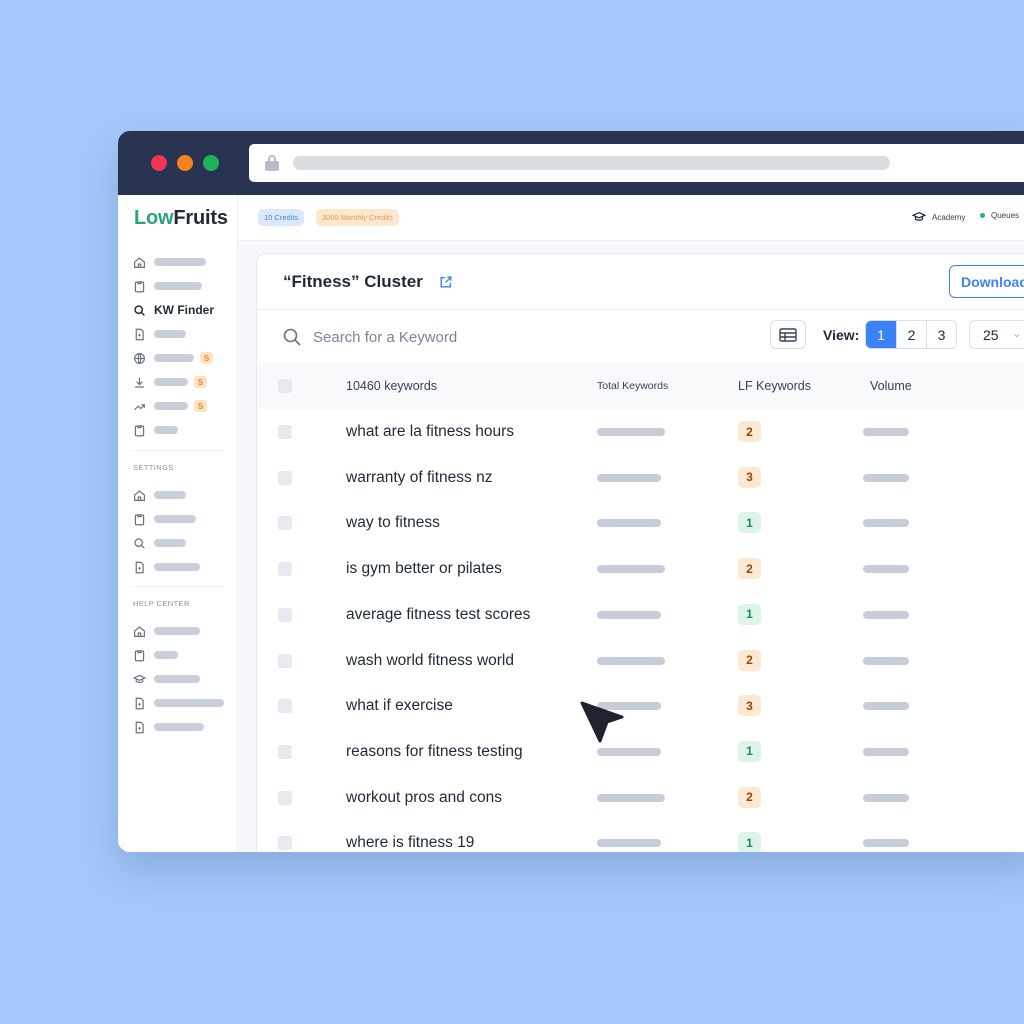 The width and height of the screenshot is (1024, 1024). Describe the element at coordinates (139, 382) in the screenshot. I see `download-icon` at that location.